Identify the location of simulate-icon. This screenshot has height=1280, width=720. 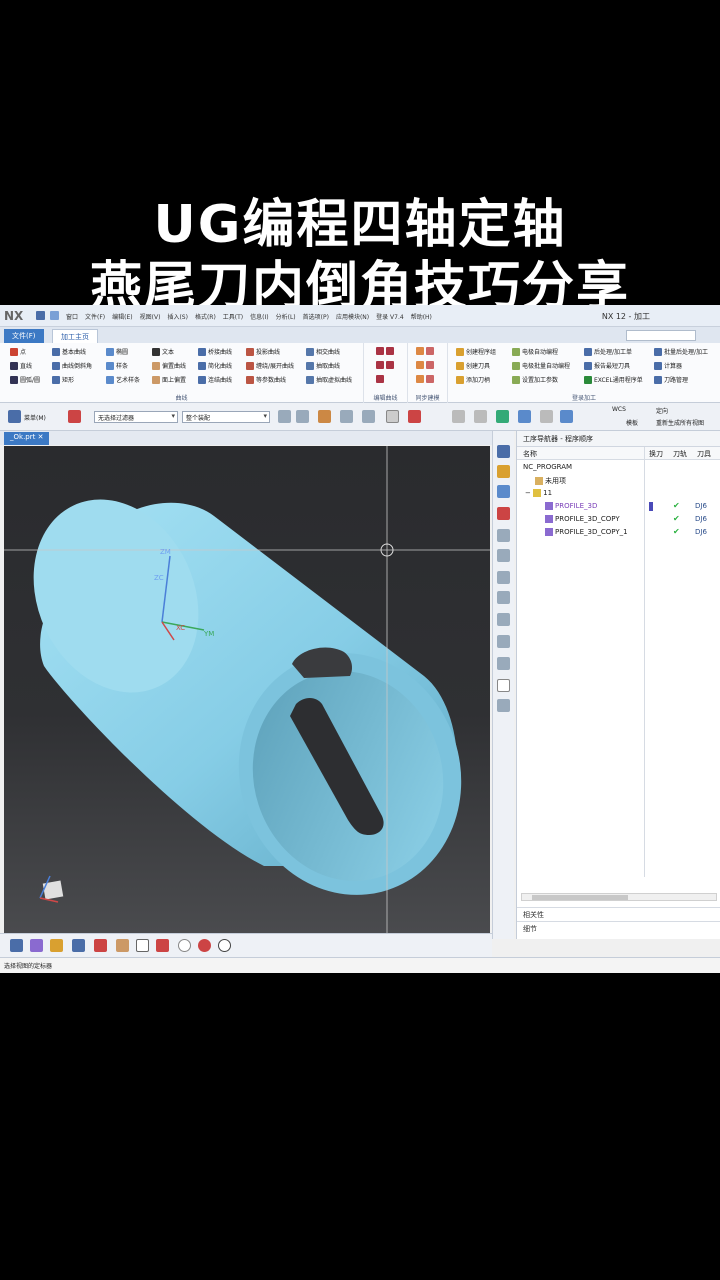
(56, 945).